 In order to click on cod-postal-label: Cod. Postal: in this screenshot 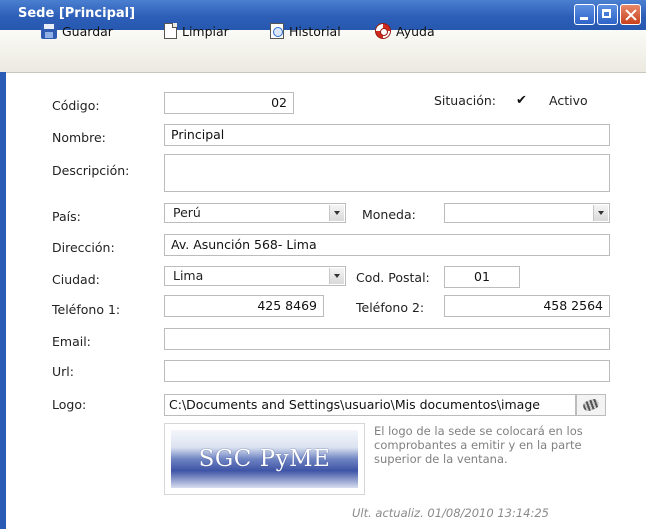, I will do `click(393, 277)`.